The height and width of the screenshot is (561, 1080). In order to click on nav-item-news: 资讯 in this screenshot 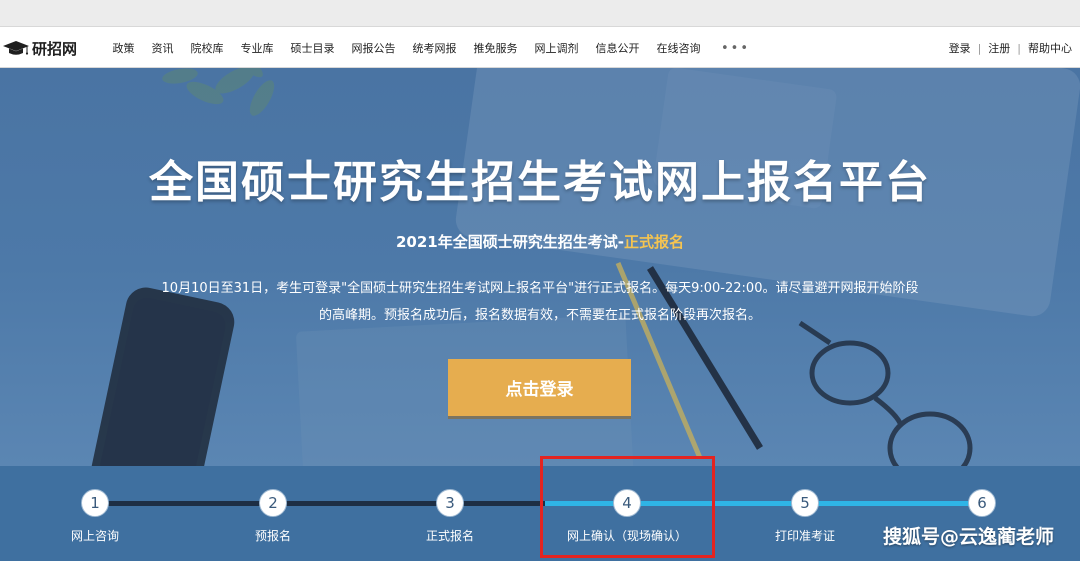, I will do `click(163, 48)`.